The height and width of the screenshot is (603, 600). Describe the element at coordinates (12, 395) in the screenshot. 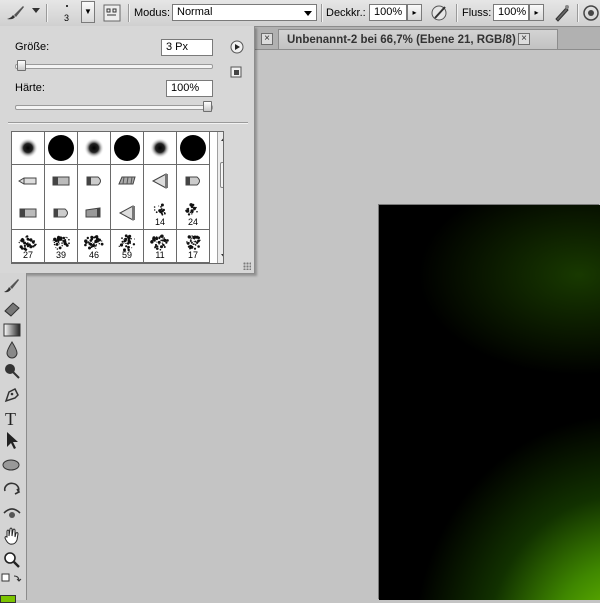

I see `pen-icon` at that location.